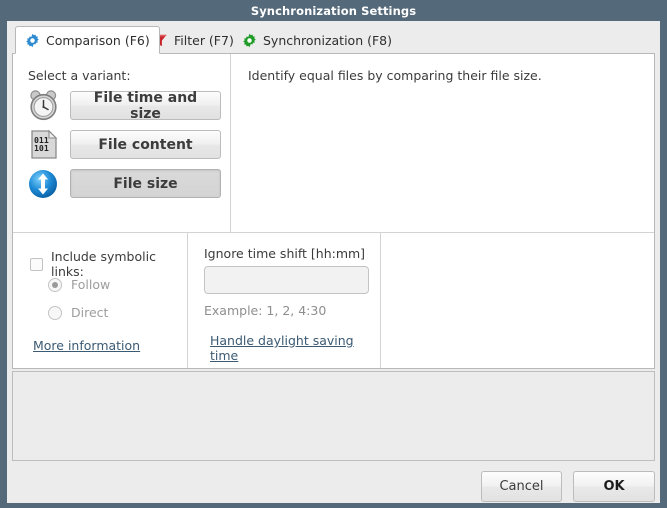  What do you see at coordinates (285, 253) in the screenshot?
I see `ignore-time-shift-label: Ignore time shift [hh:mm]` at bounding box center [285, 253].